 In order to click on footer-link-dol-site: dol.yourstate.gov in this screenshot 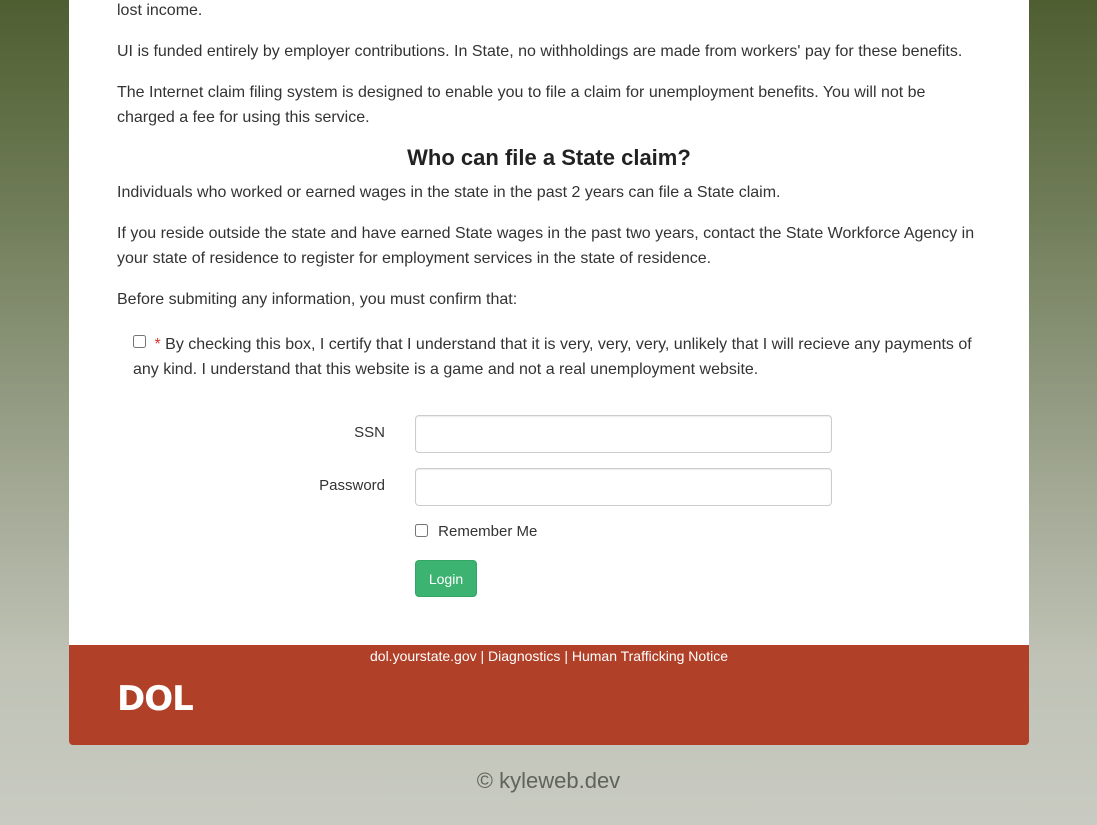, I will do `click(423, 656)`.